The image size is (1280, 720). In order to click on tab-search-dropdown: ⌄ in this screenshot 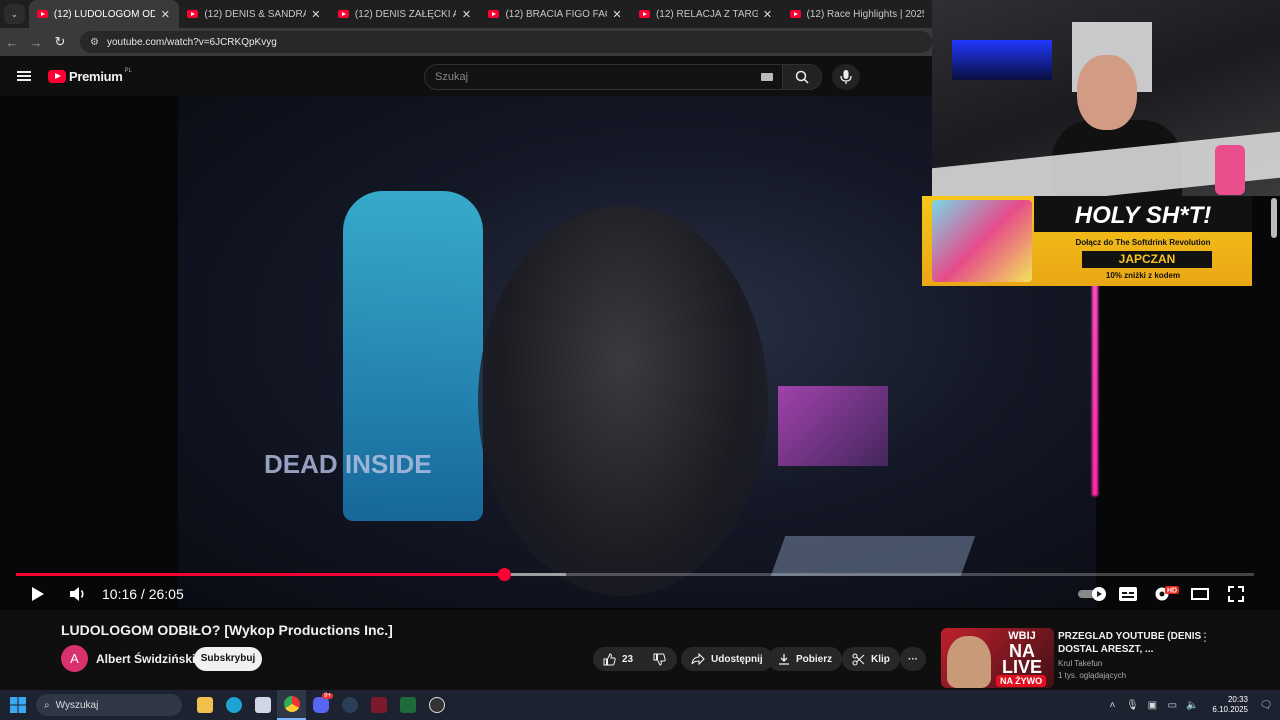, I will do `click(14, 14)`.